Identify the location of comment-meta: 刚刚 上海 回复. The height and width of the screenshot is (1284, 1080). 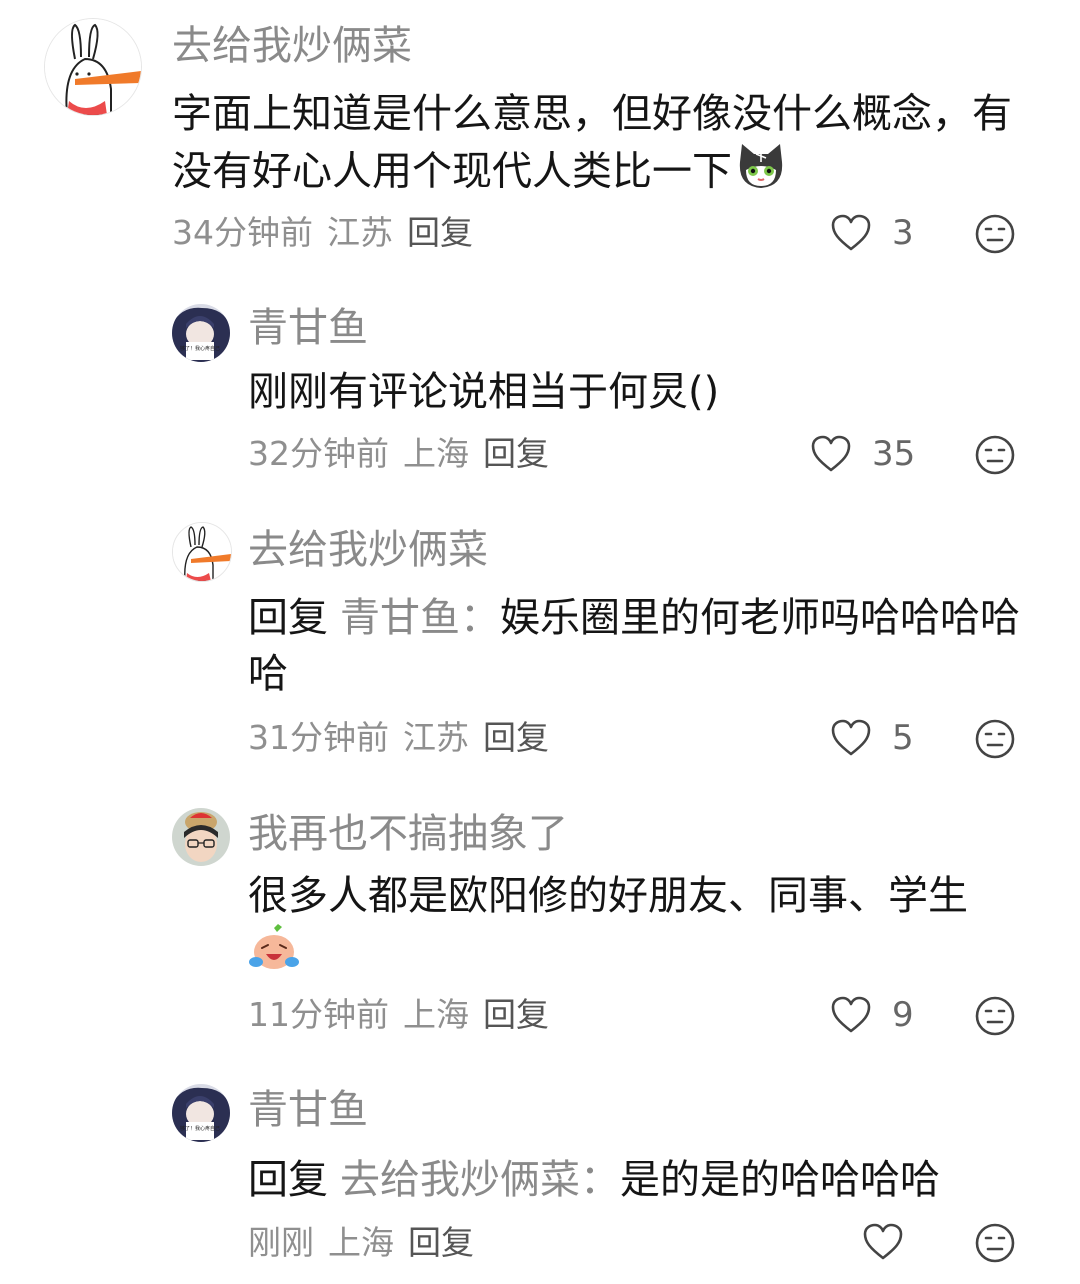
(368, 1242).